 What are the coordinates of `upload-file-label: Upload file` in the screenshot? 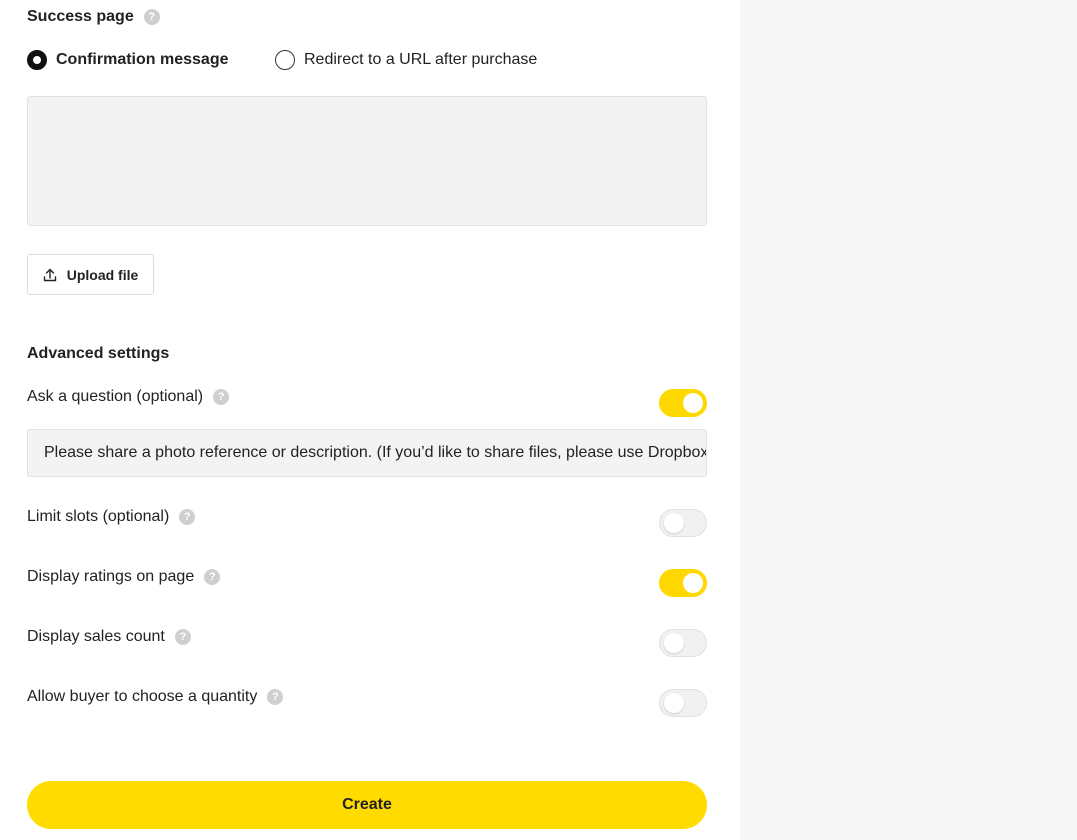 It's located at (102, 274).